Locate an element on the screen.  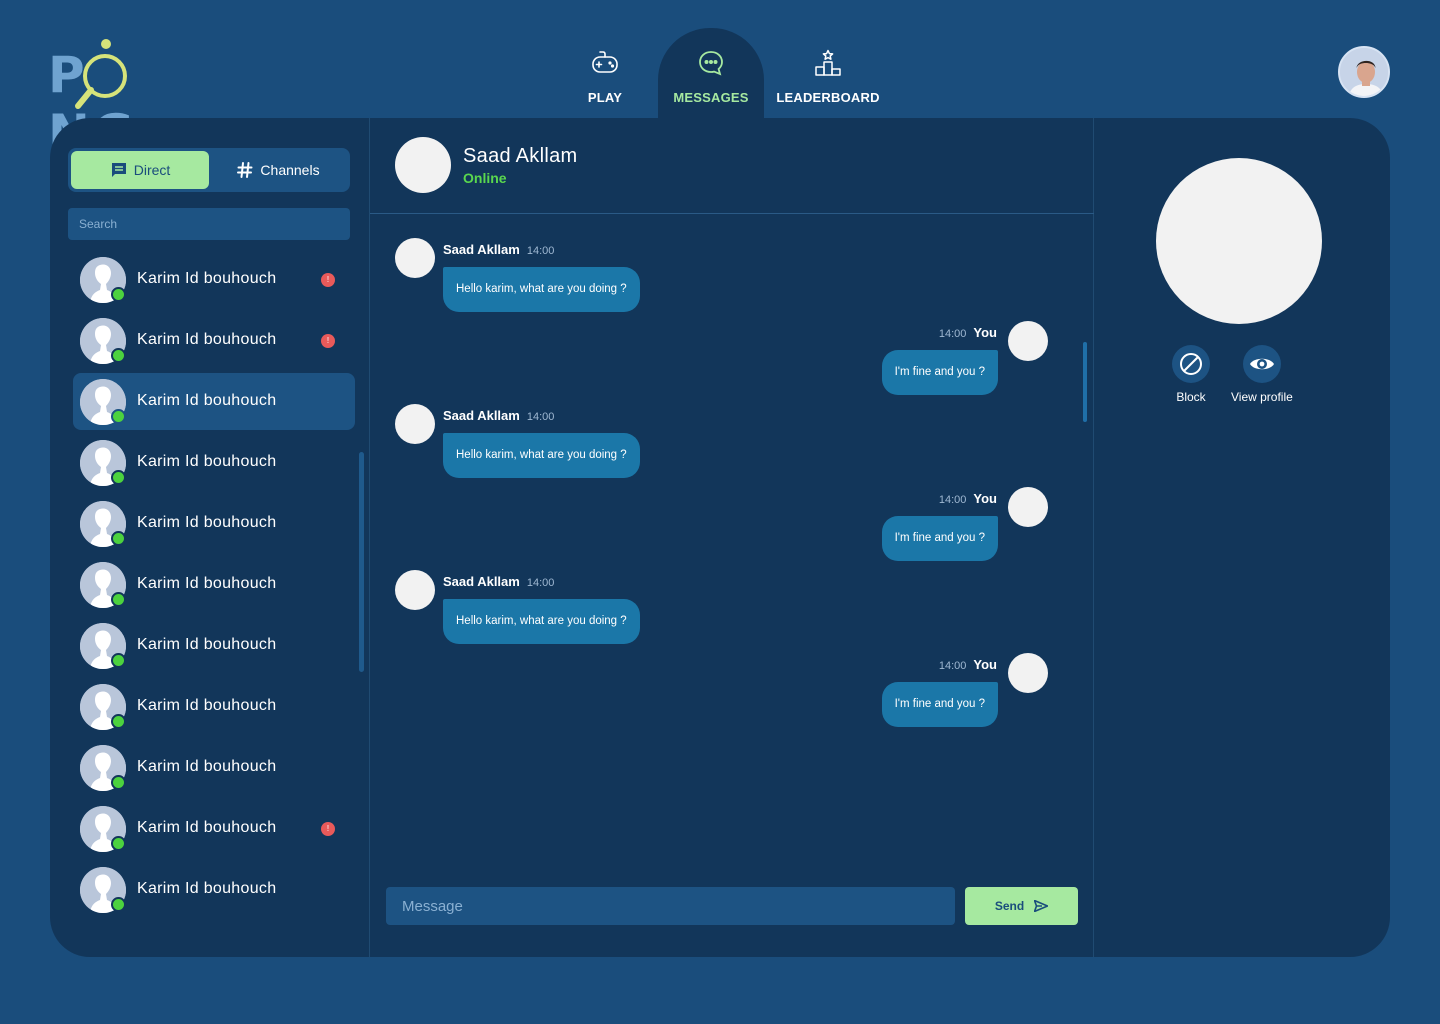
tab-messages: MESSAGES is located at coordinates (711, 73).